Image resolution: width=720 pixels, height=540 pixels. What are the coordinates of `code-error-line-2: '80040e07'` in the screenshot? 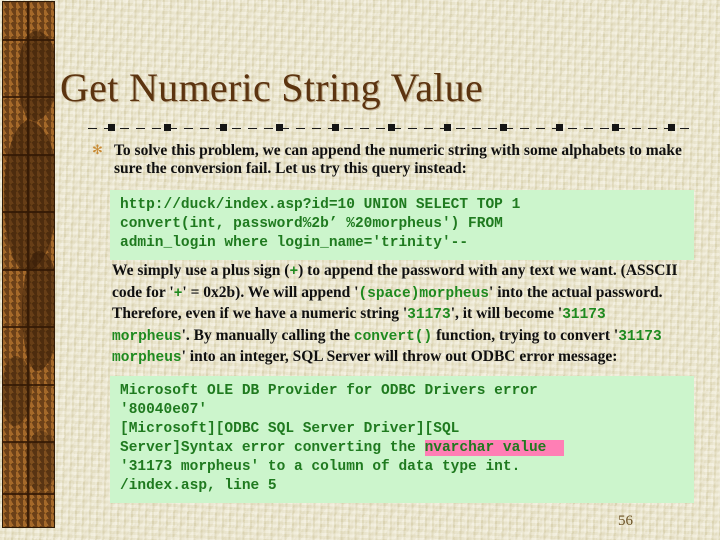 It's located at (164, 410).